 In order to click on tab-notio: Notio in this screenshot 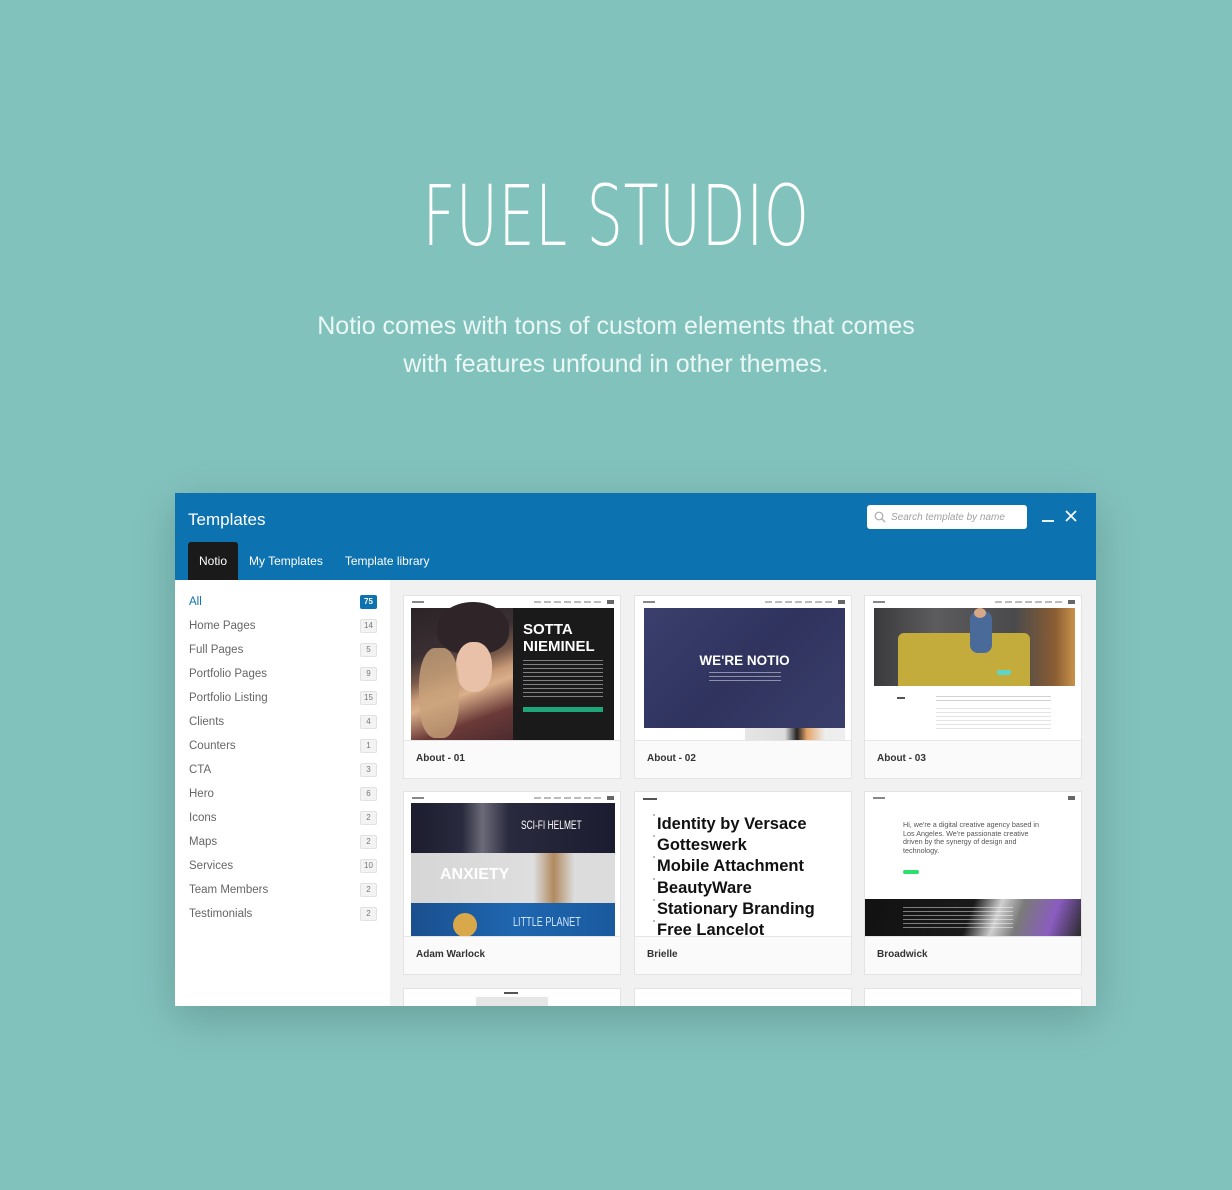, I will do `click(213, 561)`.